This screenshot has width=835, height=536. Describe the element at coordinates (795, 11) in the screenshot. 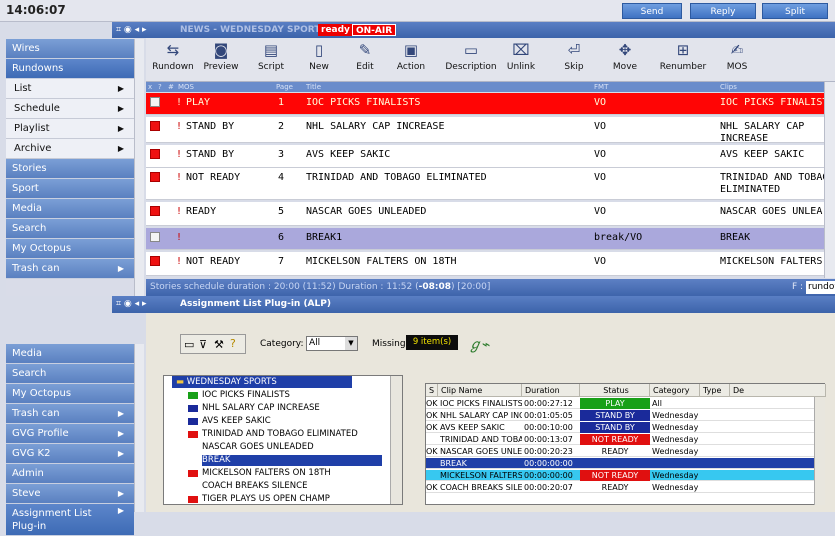

I see `split-button: Split` at that location.